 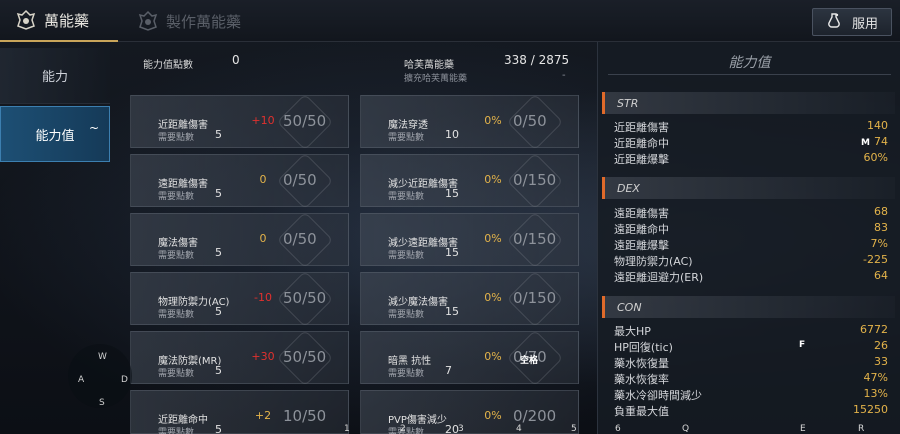 I want to click on section-header-str: STR, so click(x=748, y=103).